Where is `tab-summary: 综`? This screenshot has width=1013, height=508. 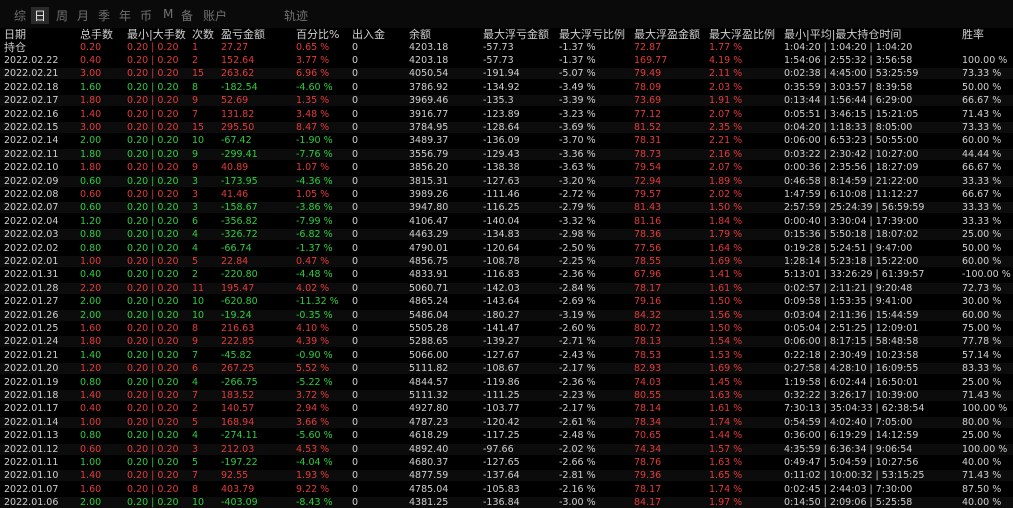
tab-summary: 综 is located at coordinates (20, 15).